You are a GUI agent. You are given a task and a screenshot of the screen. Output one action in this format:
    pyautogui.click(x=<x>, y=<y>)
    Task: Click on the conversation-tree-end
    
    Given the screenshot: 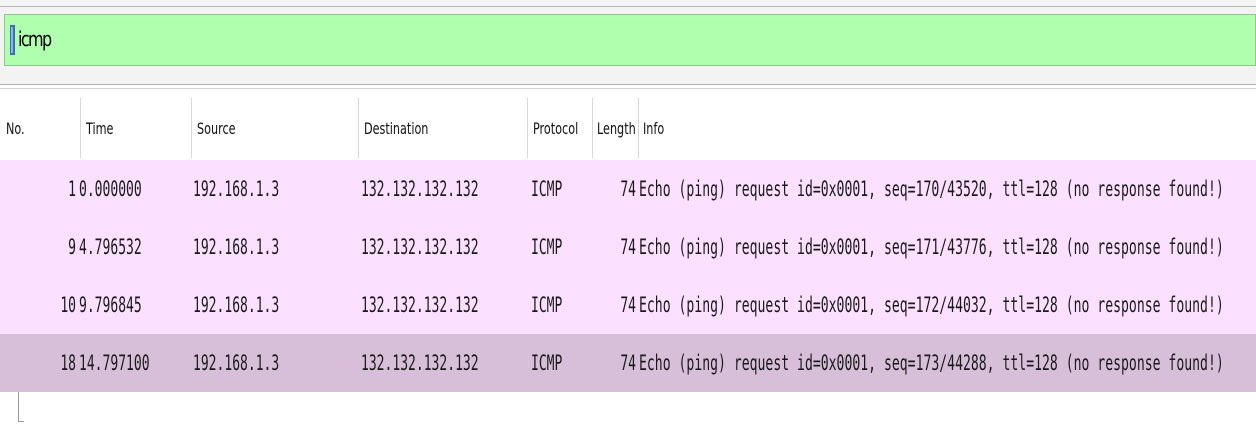 What is the action you would take?
    pyautogui.click(x=21, y=421)
    